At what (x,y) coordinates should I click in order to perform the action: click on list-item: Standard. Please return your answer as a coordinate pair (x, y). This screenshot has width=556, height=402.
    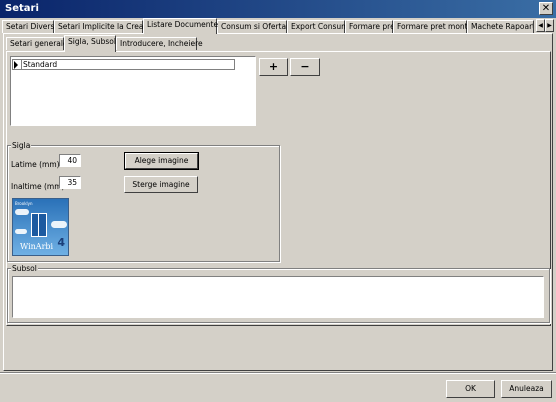
    Looking at the image, I should click on (123, 64).